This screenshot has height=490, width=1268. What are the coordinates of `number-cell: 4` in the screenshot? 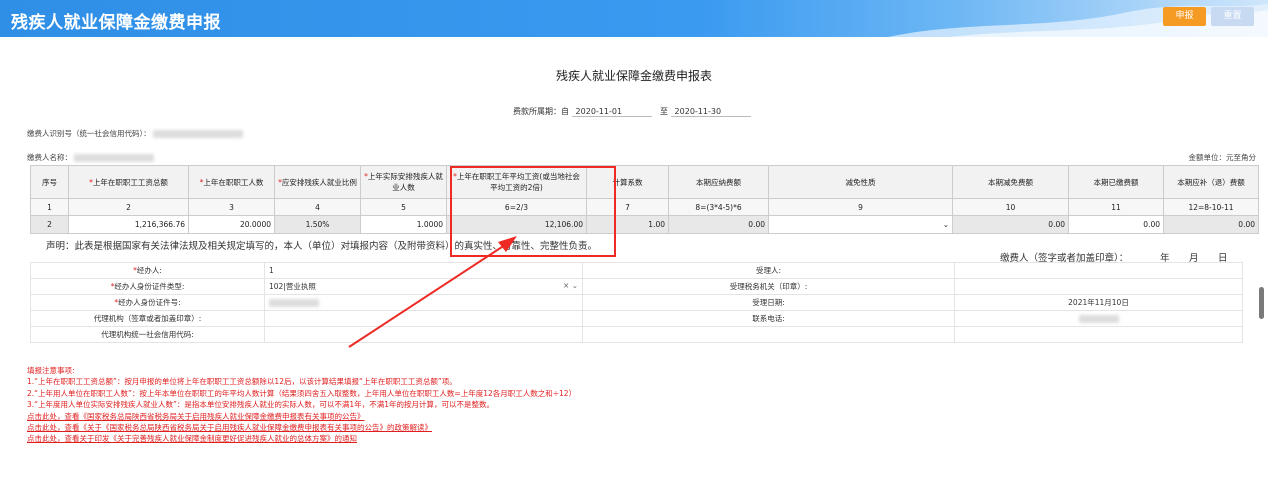 It's located at (317, 207).